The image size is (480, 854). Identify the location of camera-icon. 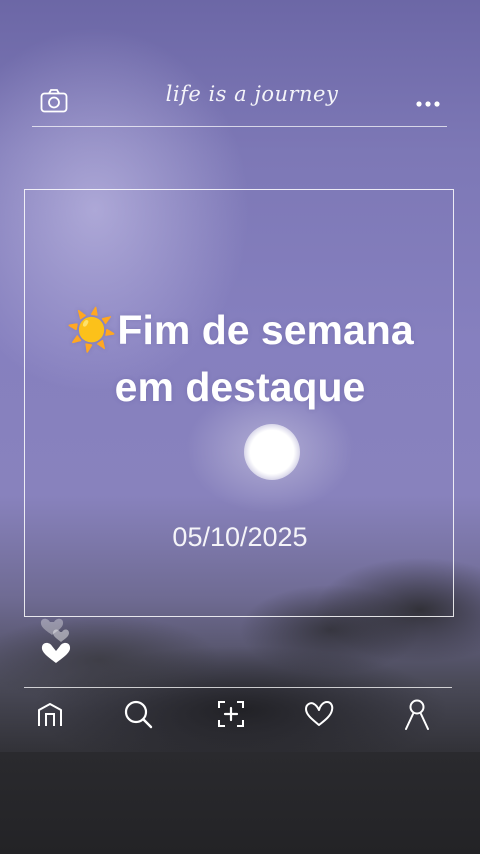
(54, 101).